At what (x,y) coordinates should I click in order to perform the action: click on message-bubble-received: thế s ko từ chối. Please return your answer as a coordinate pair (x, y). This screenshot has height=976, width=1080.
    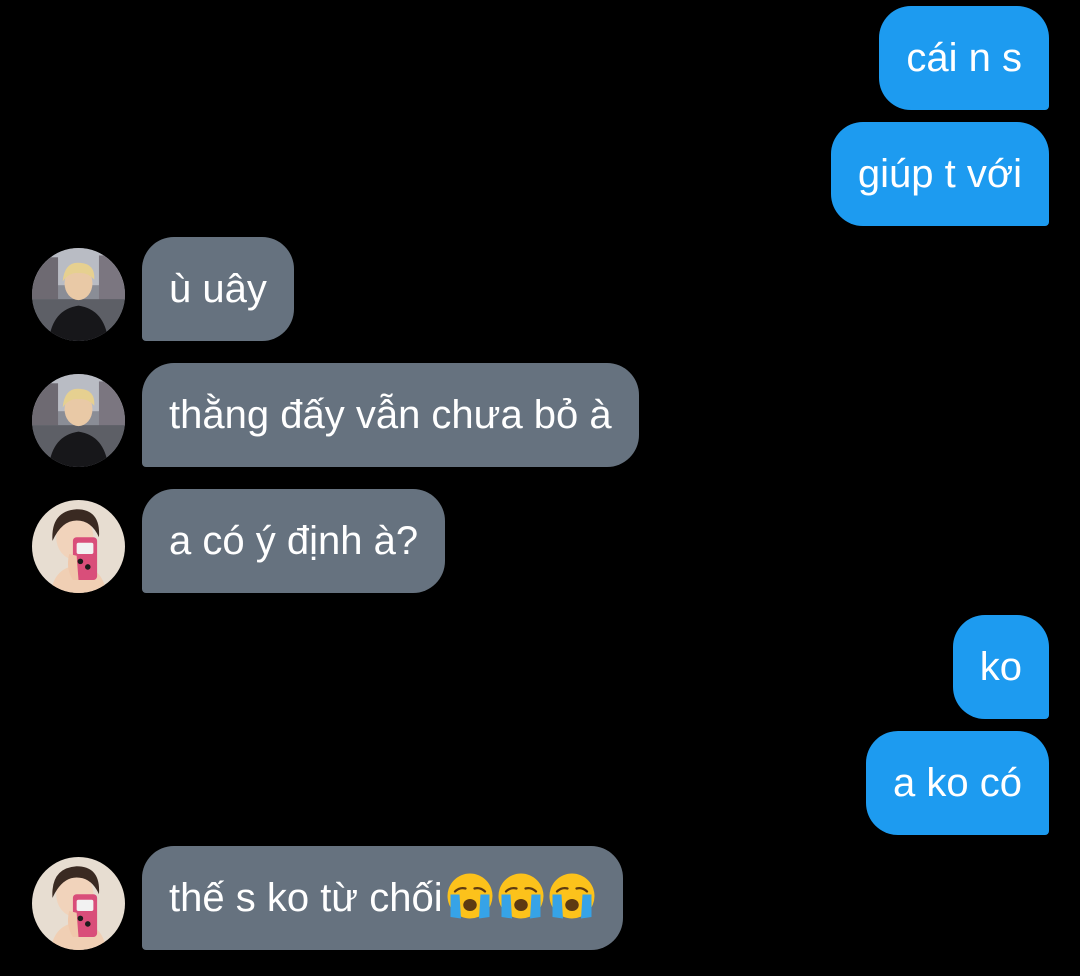
    Looking at the image, I should click on (382, 898).